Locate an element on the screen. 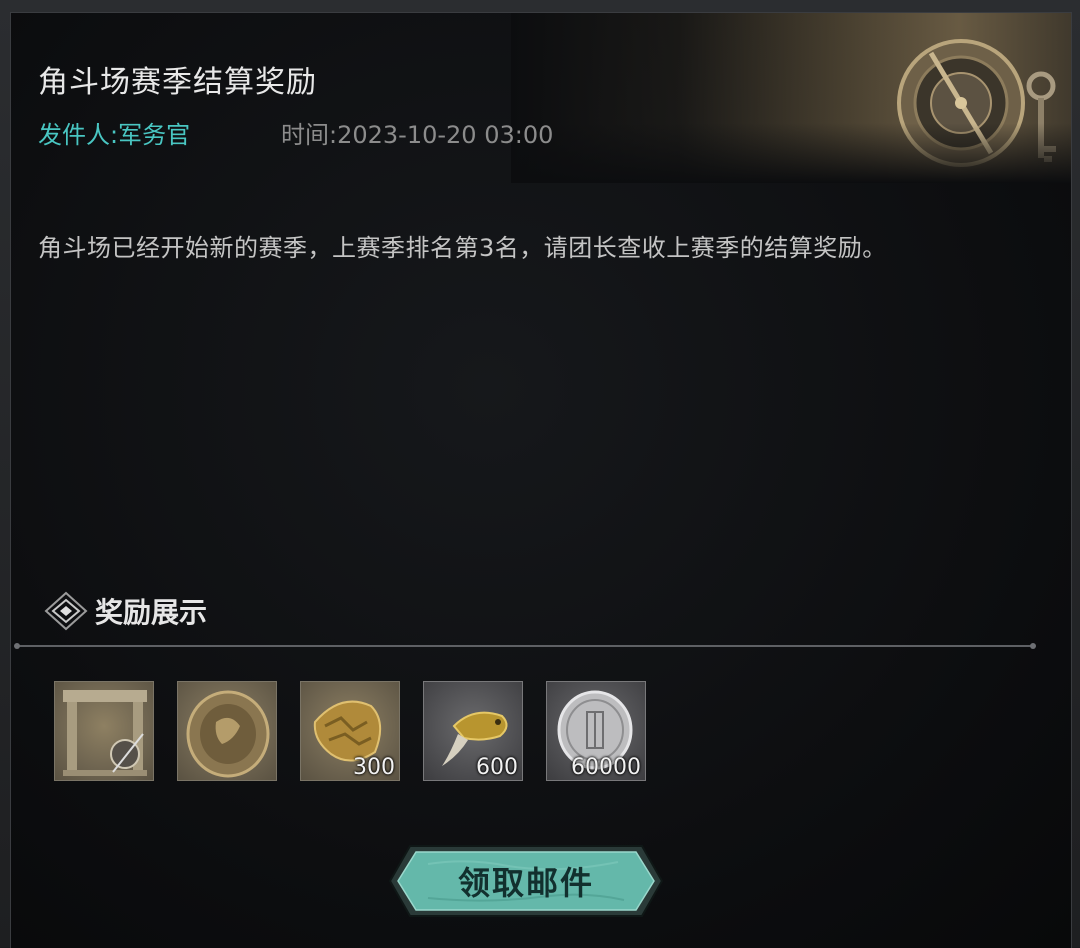 The width and height of the screenshot is (1080, 948). header-artwork is located at coordinates (791, 98).